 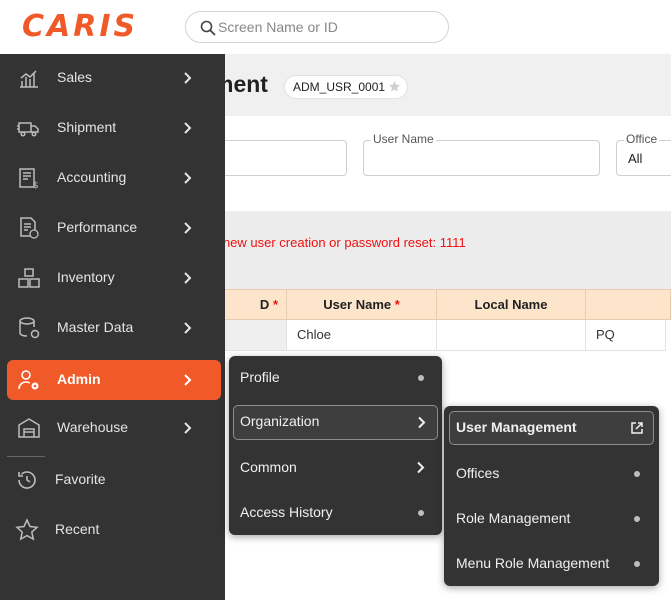 What do you see at coordinates (328, 27) in the screenshot?
I see `search-input` at bounding box center [328, 27].